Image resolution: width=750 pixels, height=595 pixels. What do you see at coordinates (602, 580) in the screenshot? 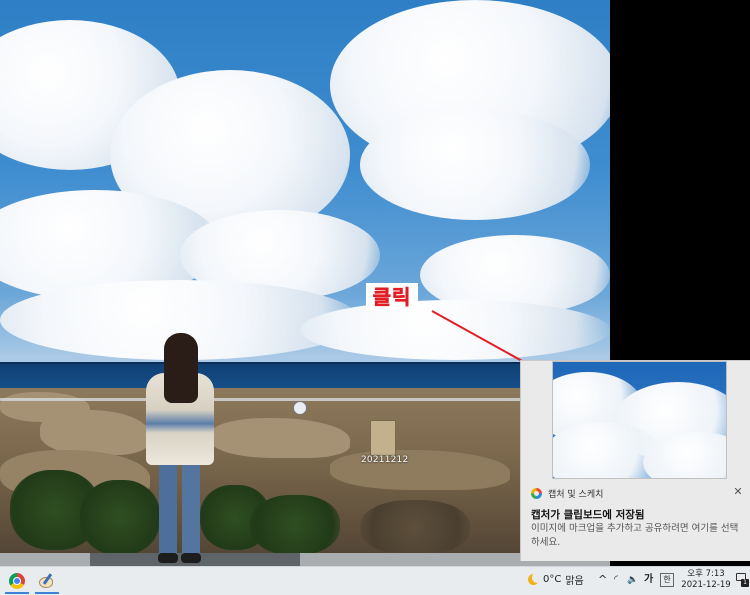
I see `chevron-up-icon: ^` at bounding box center [602, 580].